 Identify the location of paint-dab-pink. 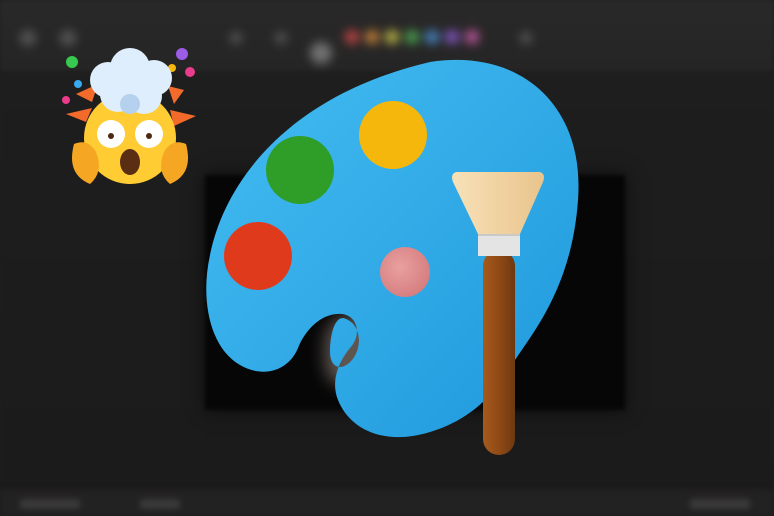
(405, 272).